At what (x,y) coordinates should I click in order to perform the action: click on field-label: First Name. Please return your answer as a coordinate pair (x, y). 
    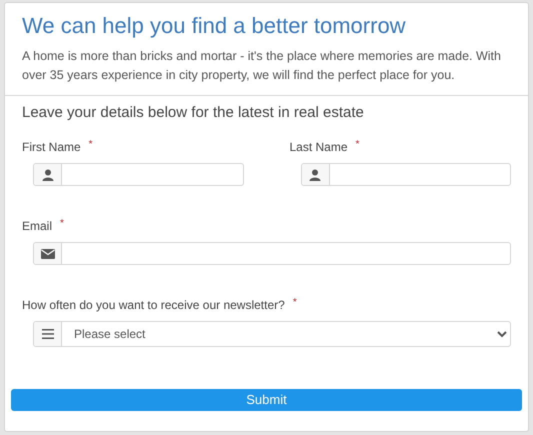
    Looking at the image, I should click on (51, 147).